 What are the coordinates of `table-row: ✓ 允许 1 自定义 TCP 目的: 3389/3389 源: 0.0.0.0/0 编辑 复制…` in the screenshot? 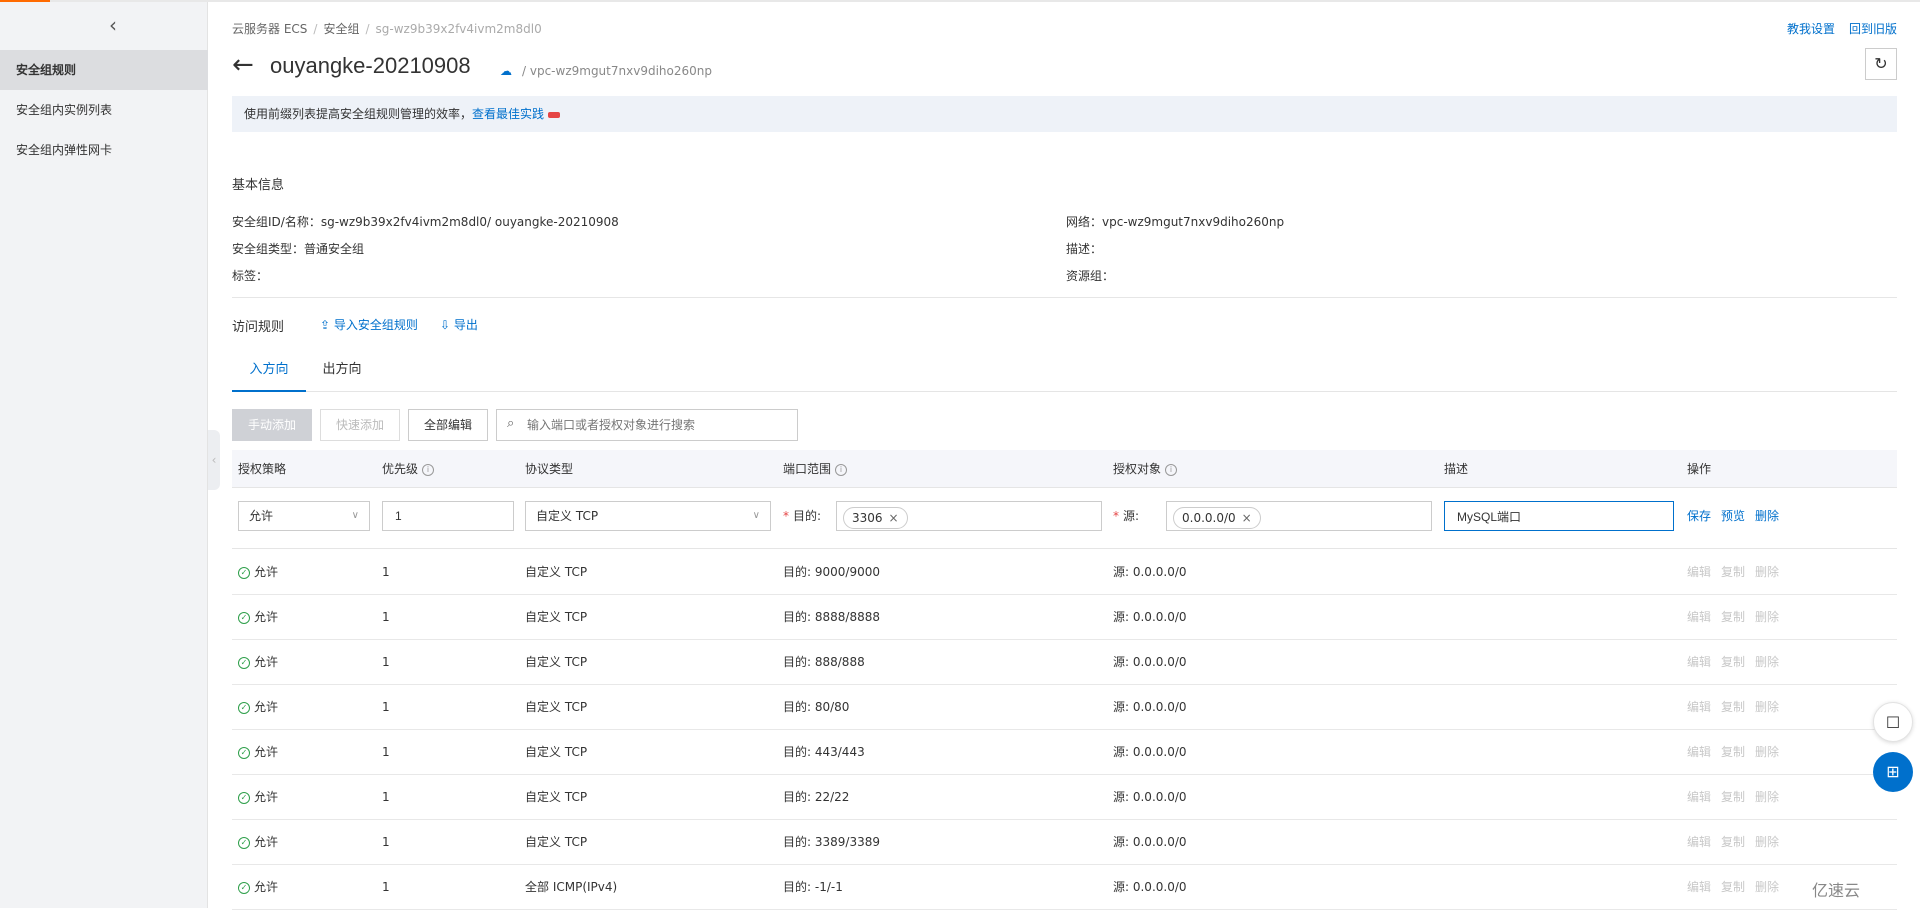 It's located at (1064, 842).